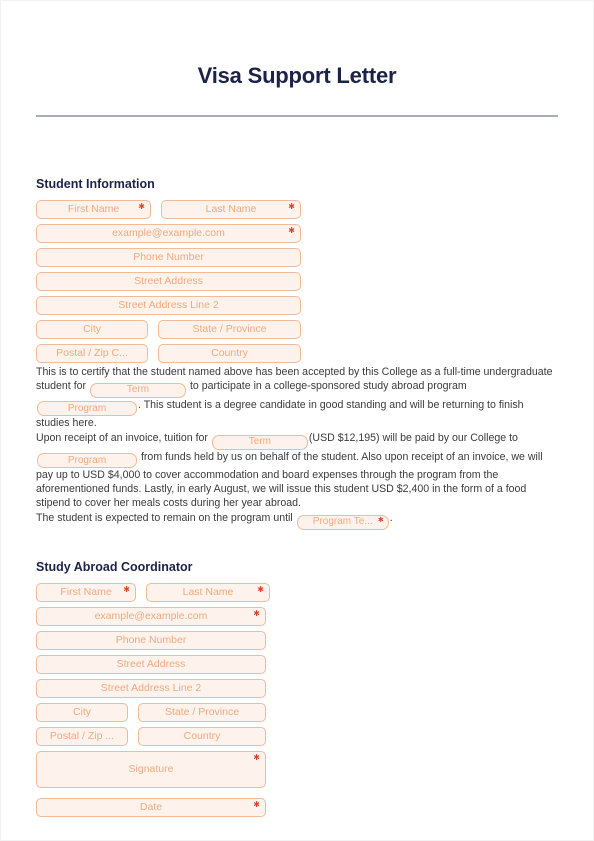  Describe the element at coordinates (297, 75) in the screenshot. I see `page-title: Visa Support Letter` at that location.